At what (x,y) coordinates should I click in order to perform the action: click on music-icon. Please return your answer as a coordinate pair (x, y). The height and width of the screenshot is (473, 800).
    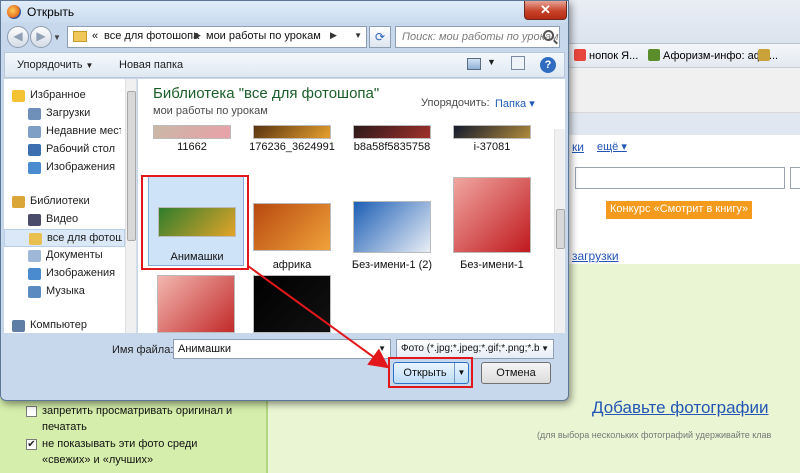
    Looking at the image, I should click on (34, 292).